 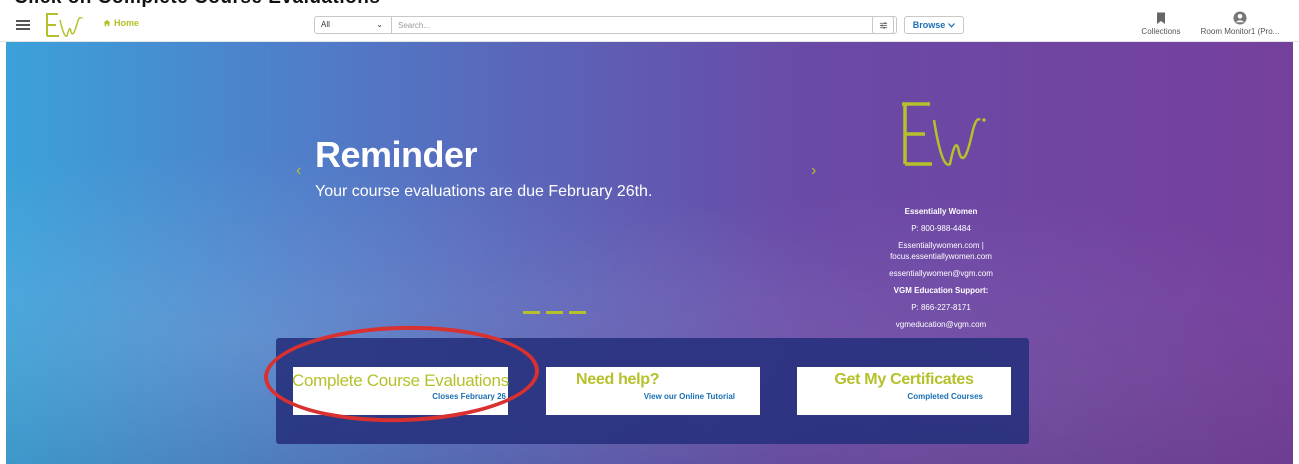 What do you see at coordinates (941, 245) in the screenshot?
I see `contact-site-main: Essentiallywomen.com |` at bounding box center [941, 245].